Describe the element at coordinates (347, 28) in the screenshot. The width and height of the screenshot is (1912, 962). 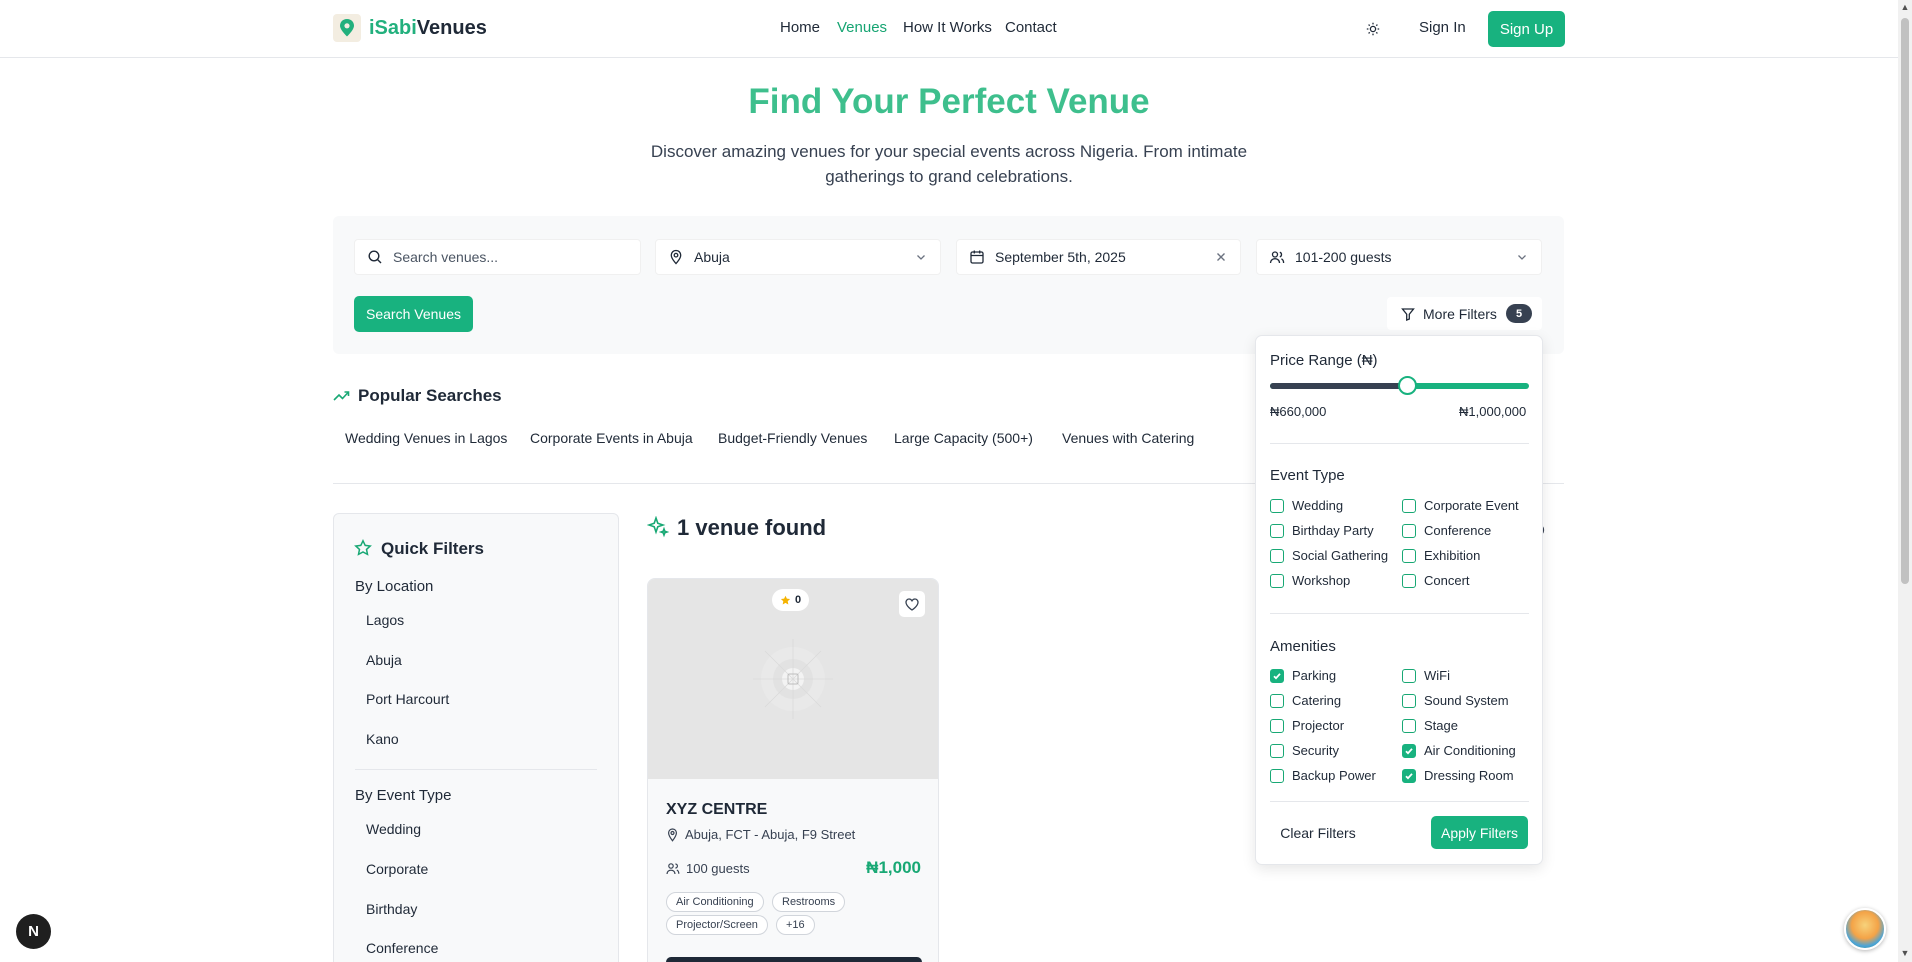
I see `logo-icon` at that location.